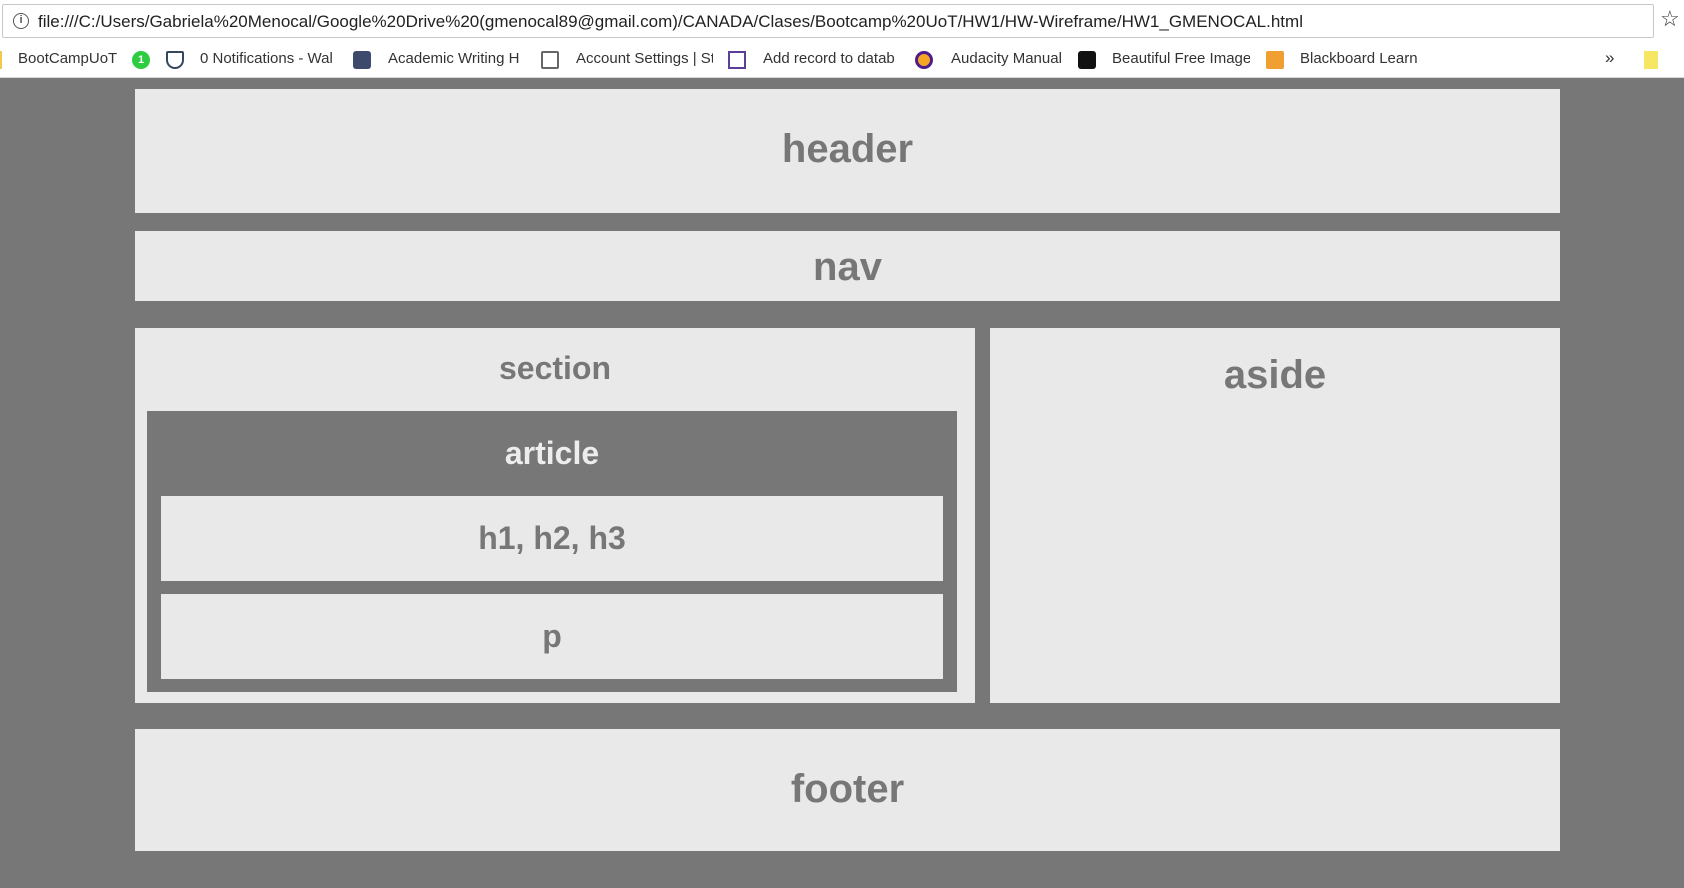 The width and height of the screenshot is (1684, 888). Describe the element at coordinates (1670, 19) in the screenshot. I see `bookmark-star-icon: ☆` at that location.